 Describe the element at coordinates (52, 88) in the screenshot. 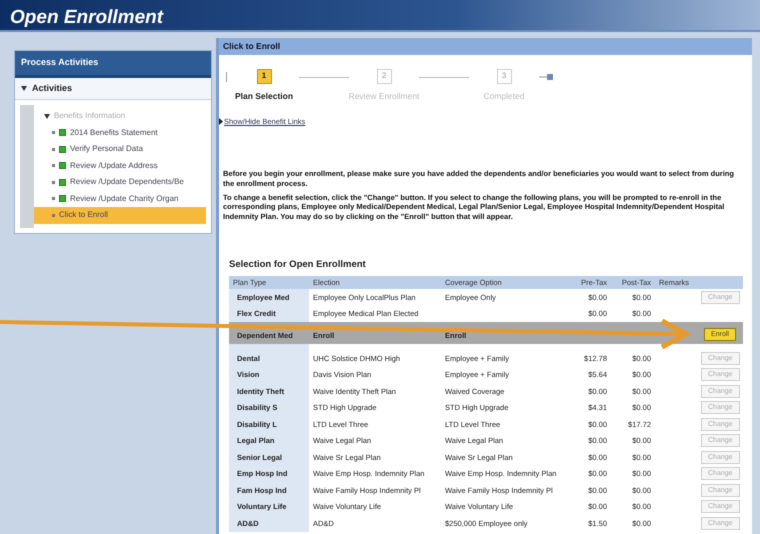

I see `section-label: Activities` at that location.